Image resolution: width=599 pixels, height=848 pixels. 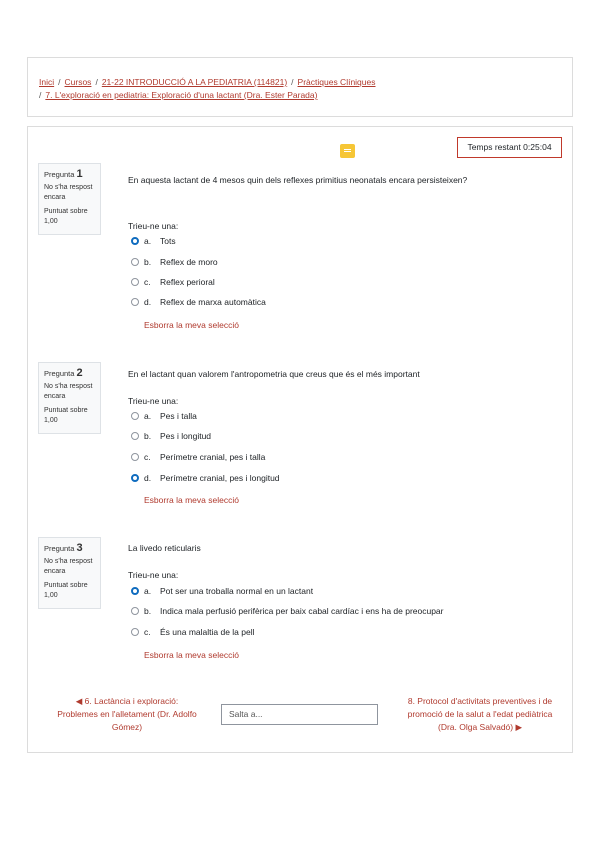 What do you see at coordinates (46, 82) in the screenshot?
I see `breadcrumb-home-link: Inici` at bounding box center [46, 82].